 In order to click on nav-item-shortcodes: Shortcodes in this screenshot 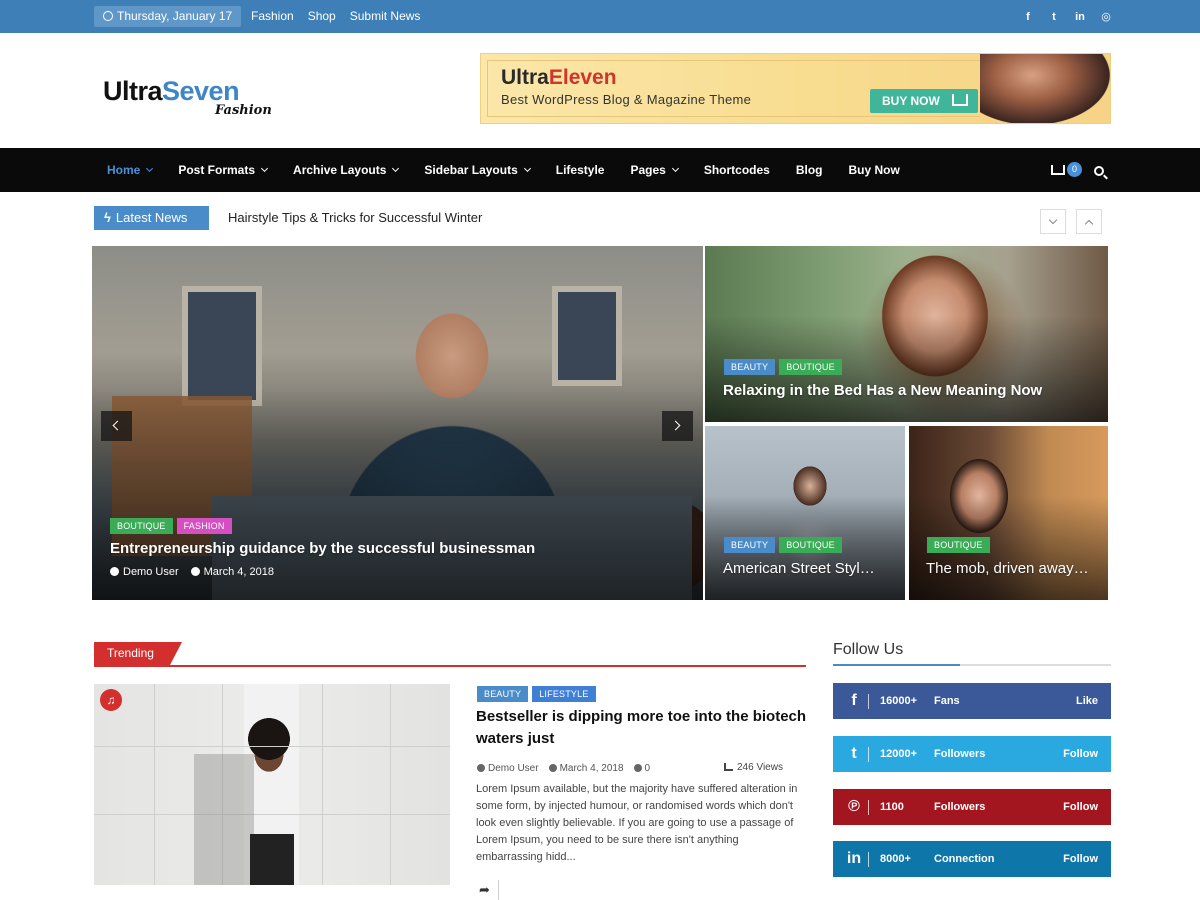, I will do `click(737, 170)`.